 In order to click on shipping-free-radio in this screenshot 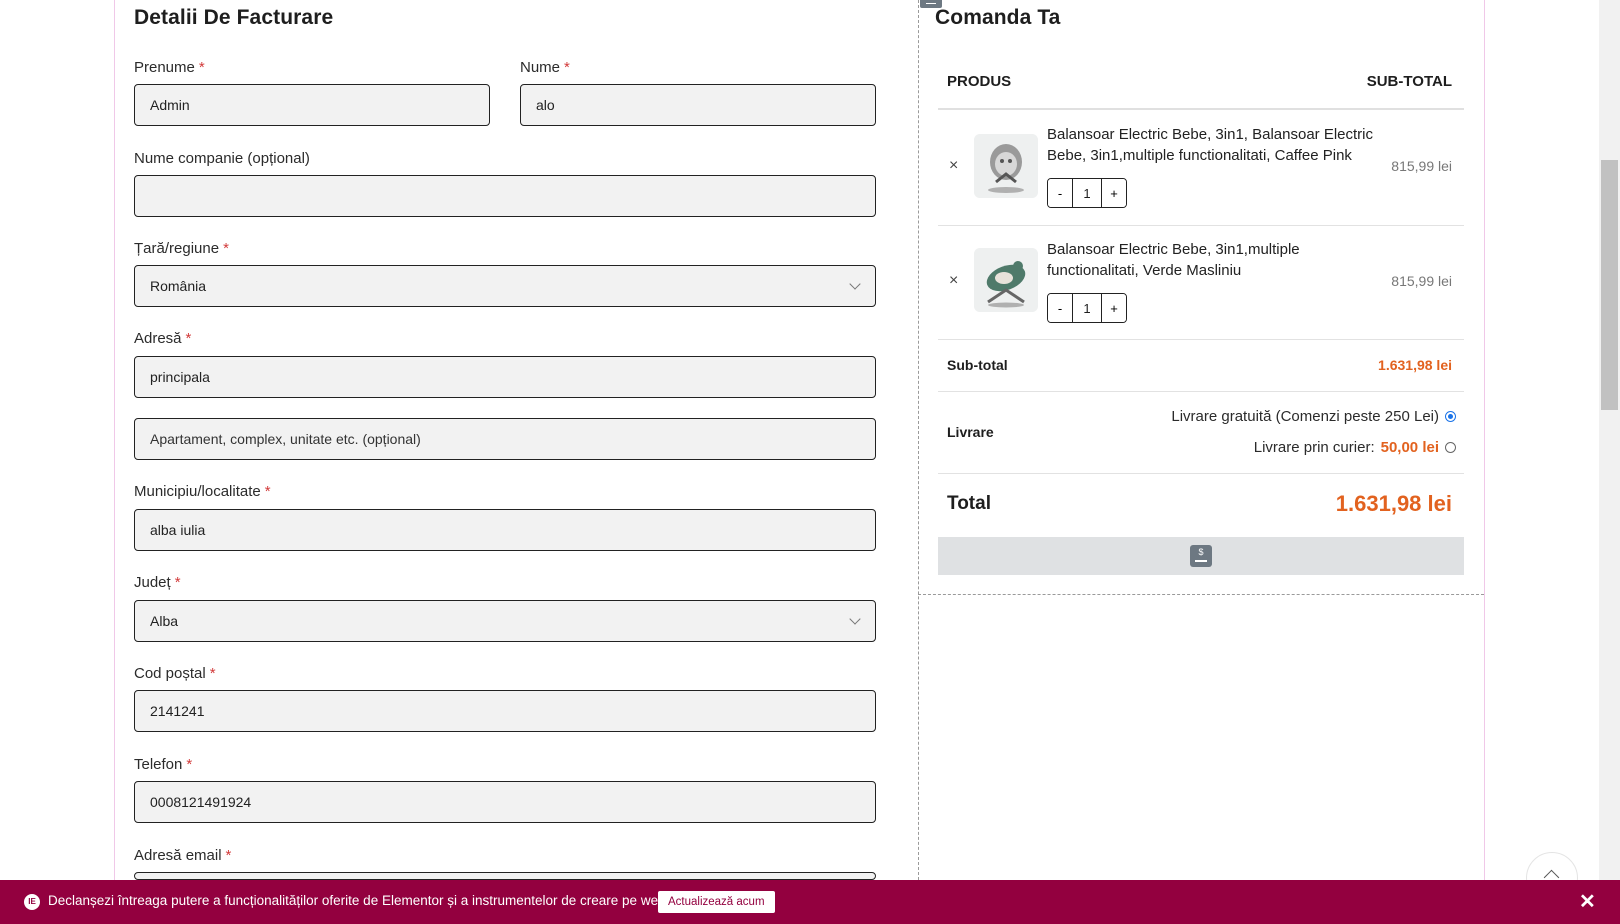, I will do `click(1450, 416)`.